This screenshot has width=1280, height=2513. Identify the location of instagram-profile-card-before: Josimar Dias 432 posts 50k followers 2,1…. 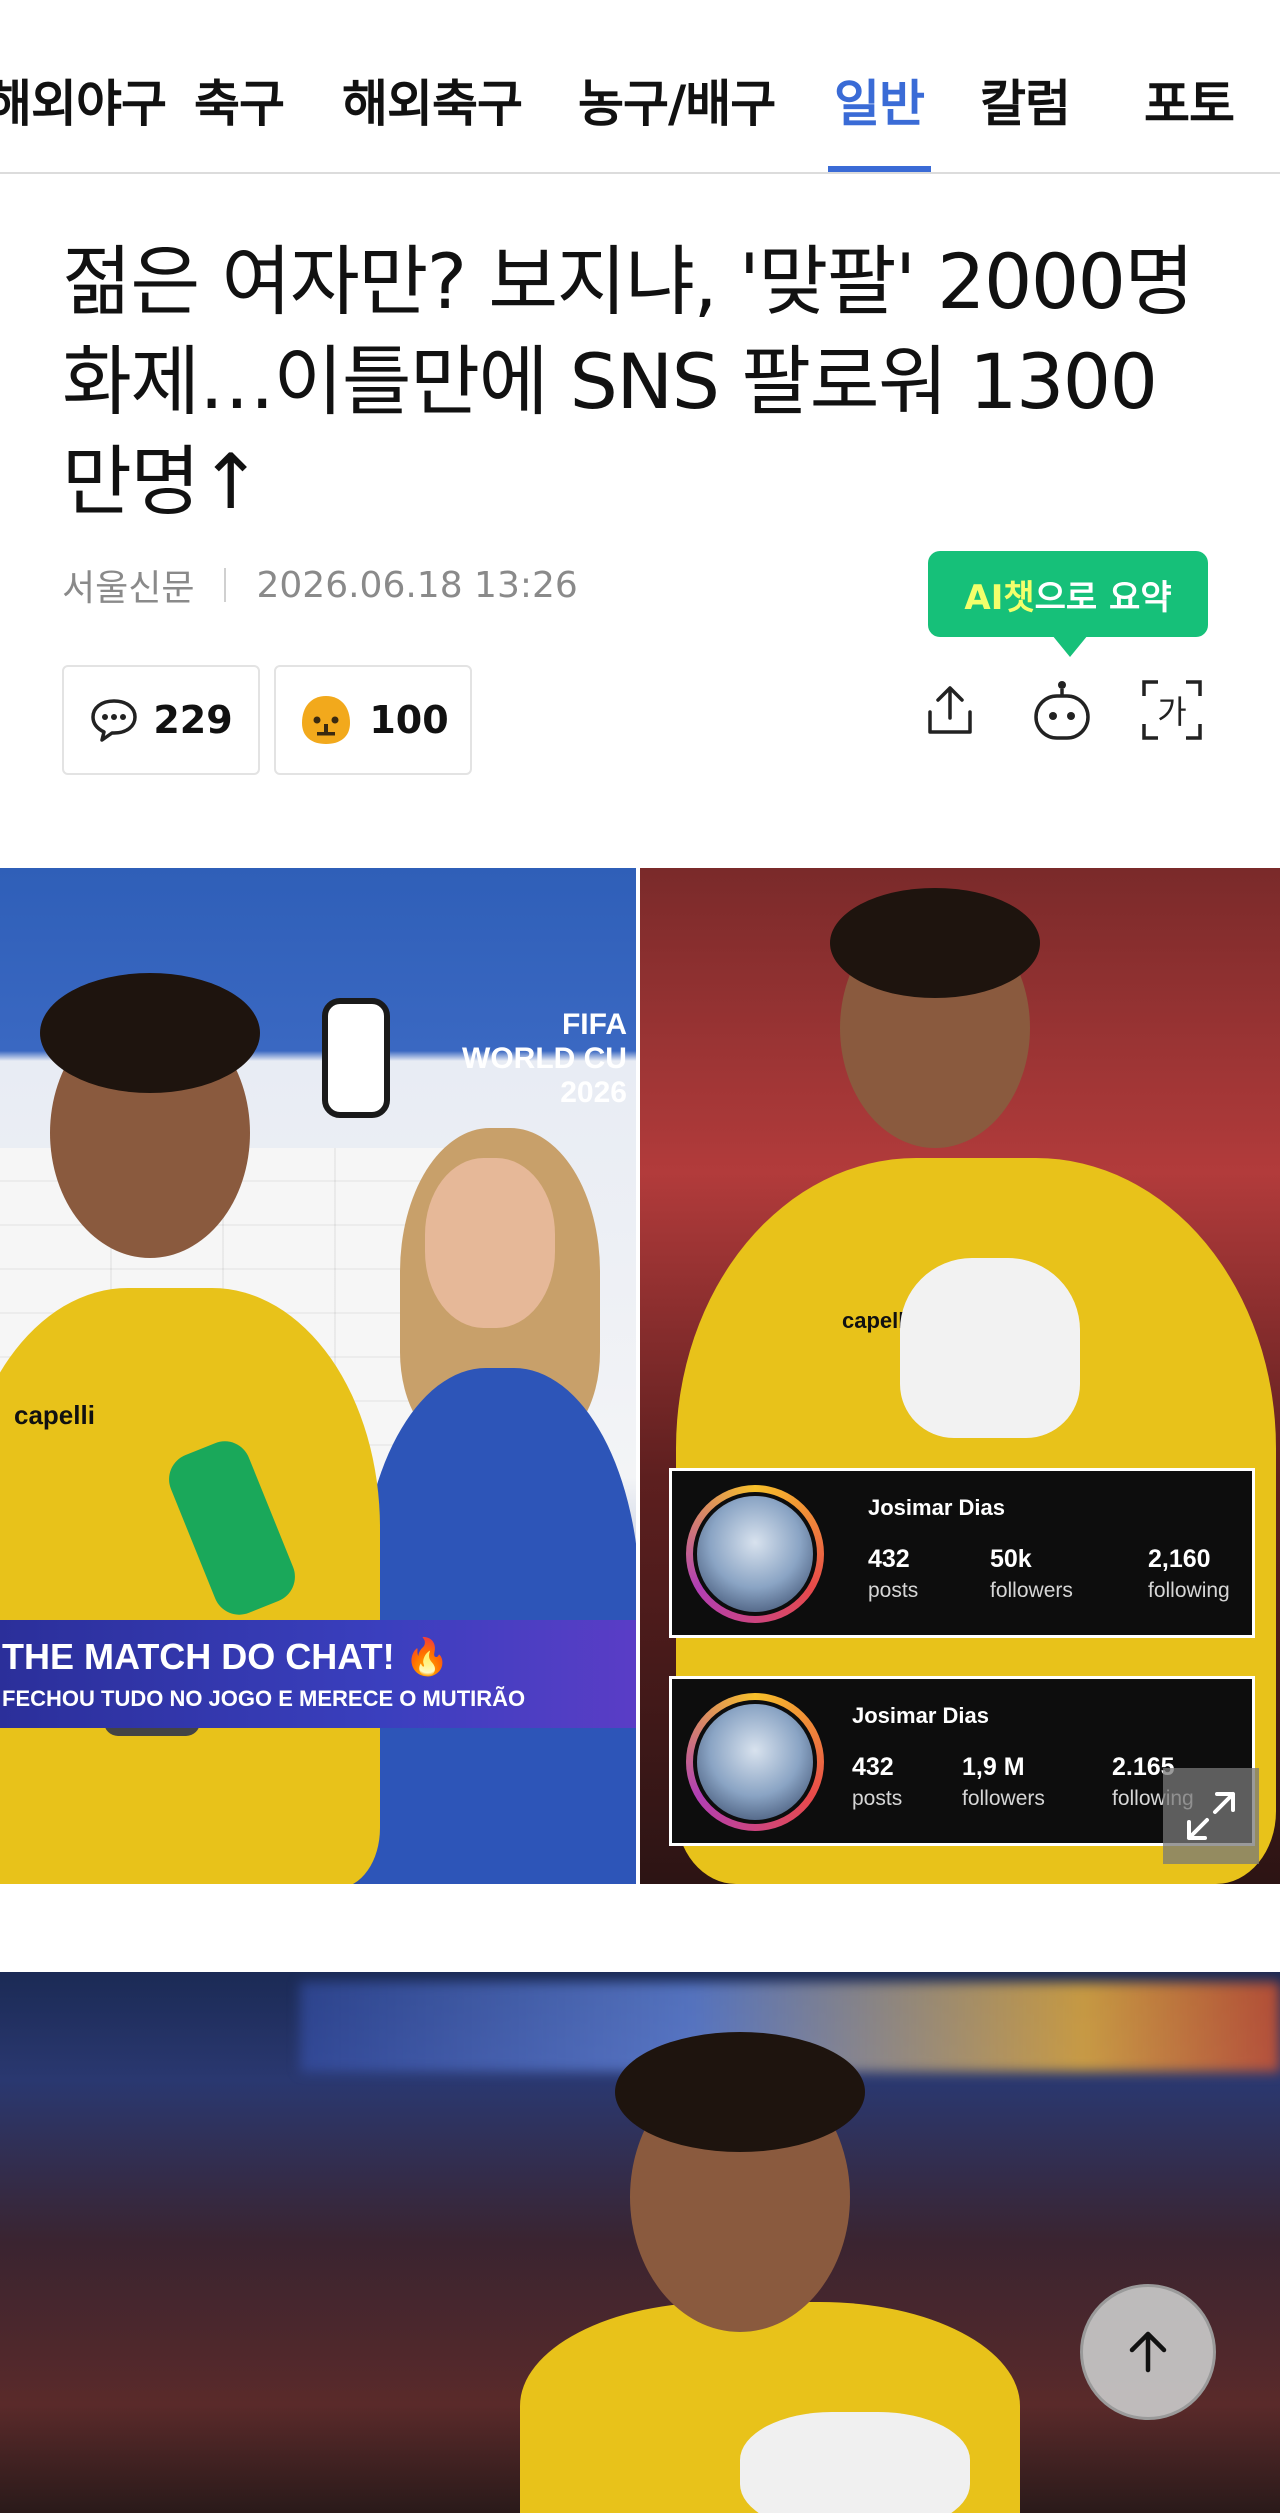
(962, 1553).